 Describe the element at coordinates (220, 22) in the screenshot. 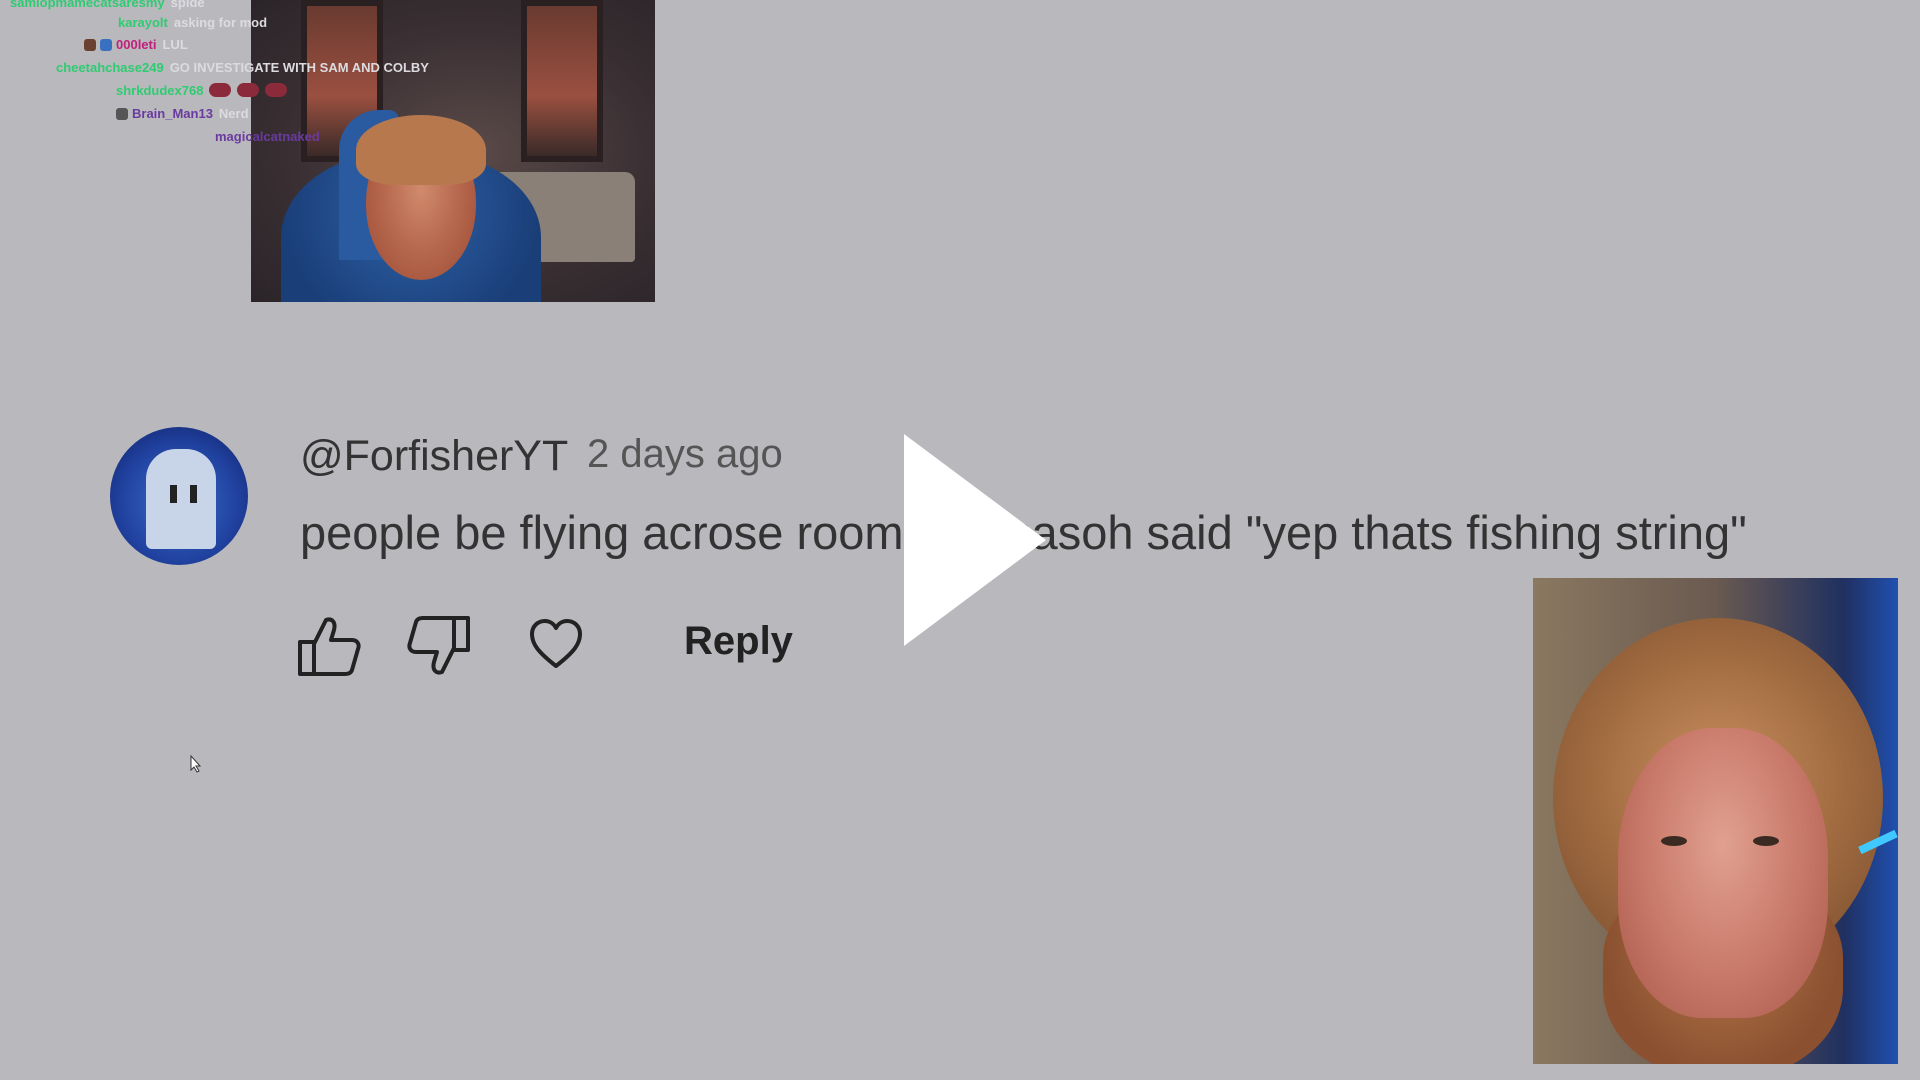

I see `chat-text: asking for mod` at that location.